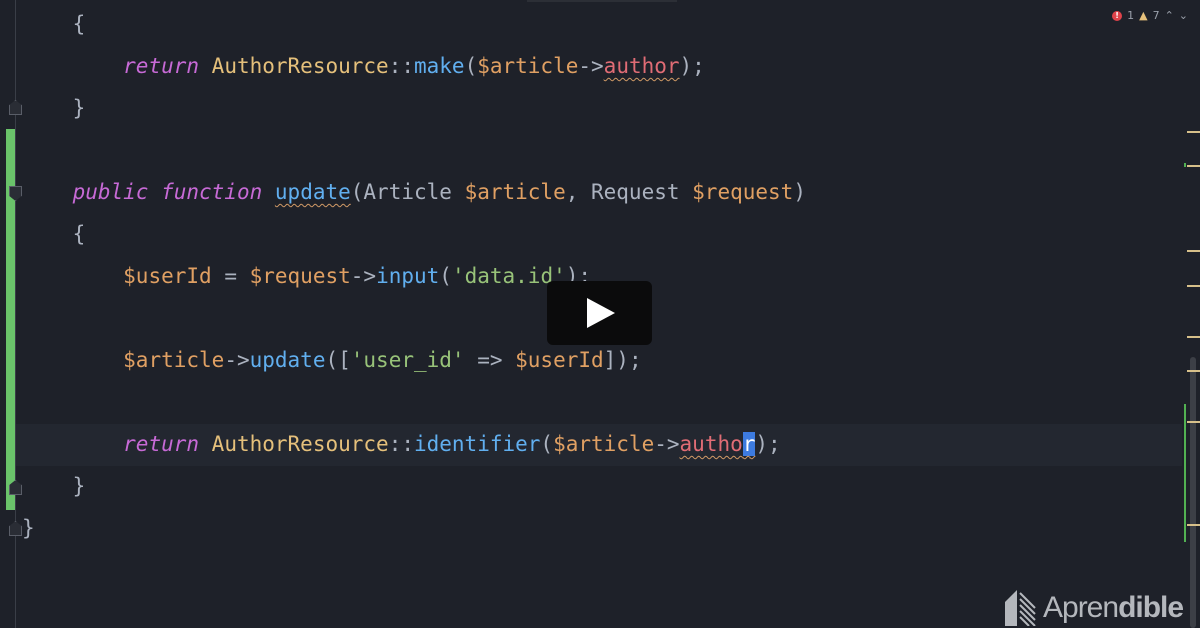 Image resolution: width=1200 pixels, height=628 pixels. What do you see at coordinates (599, 313) in the screenshot?
I see `play-button` at bounding box center [599, 313].